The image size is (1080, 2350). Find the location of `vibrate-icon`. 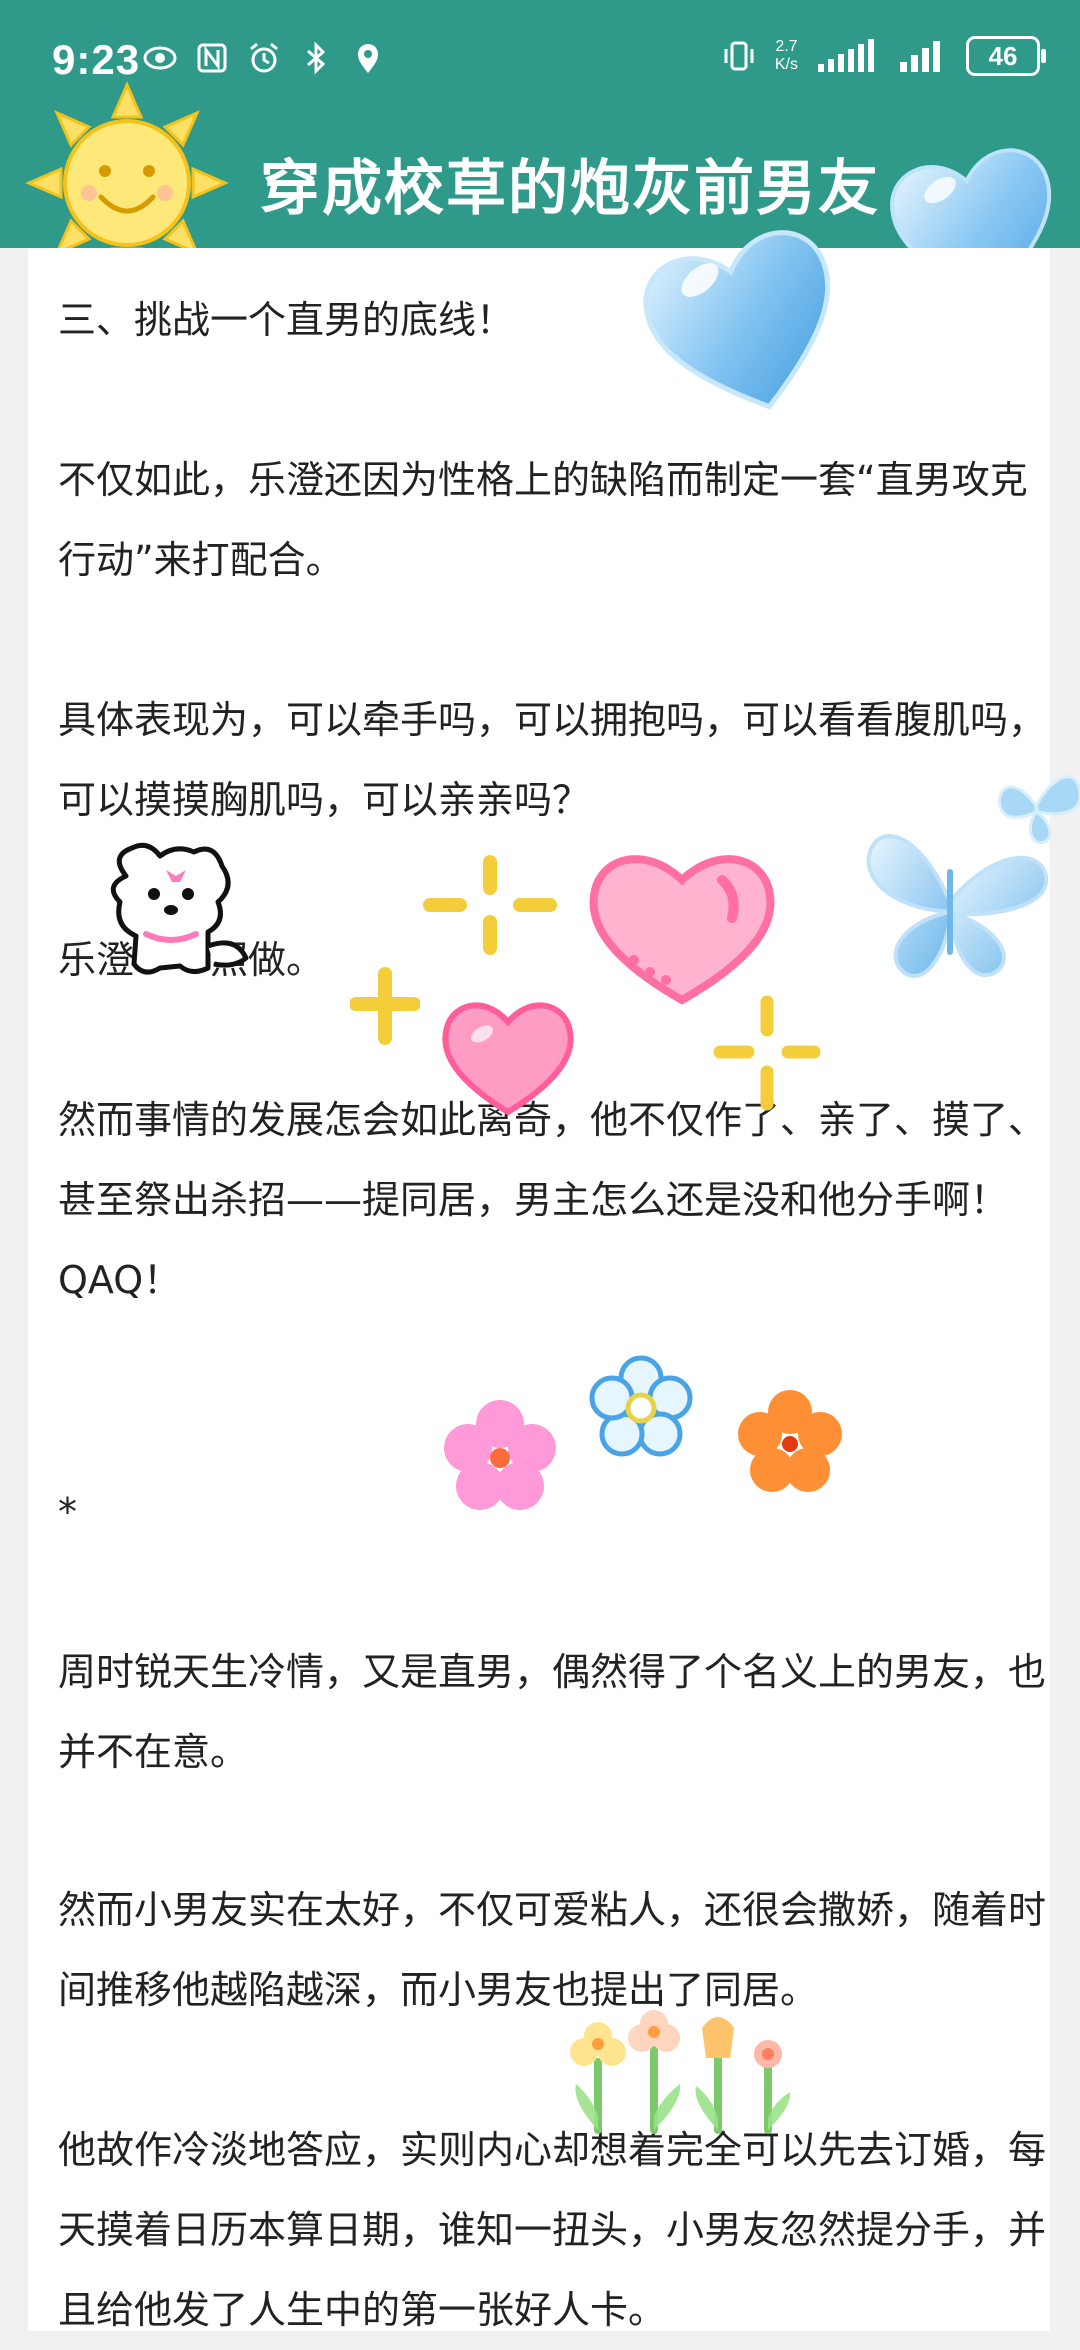

vibrate-icon is located at coordinates (739, 56).